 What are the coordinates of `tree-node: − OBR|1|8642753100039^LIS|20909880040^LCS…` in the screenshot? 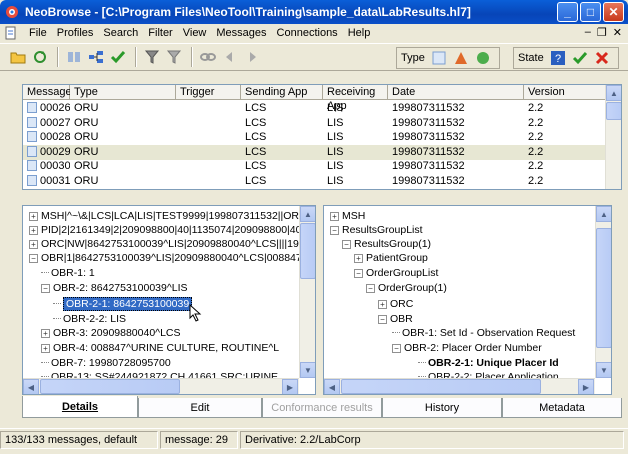 It's located at (171, 258).